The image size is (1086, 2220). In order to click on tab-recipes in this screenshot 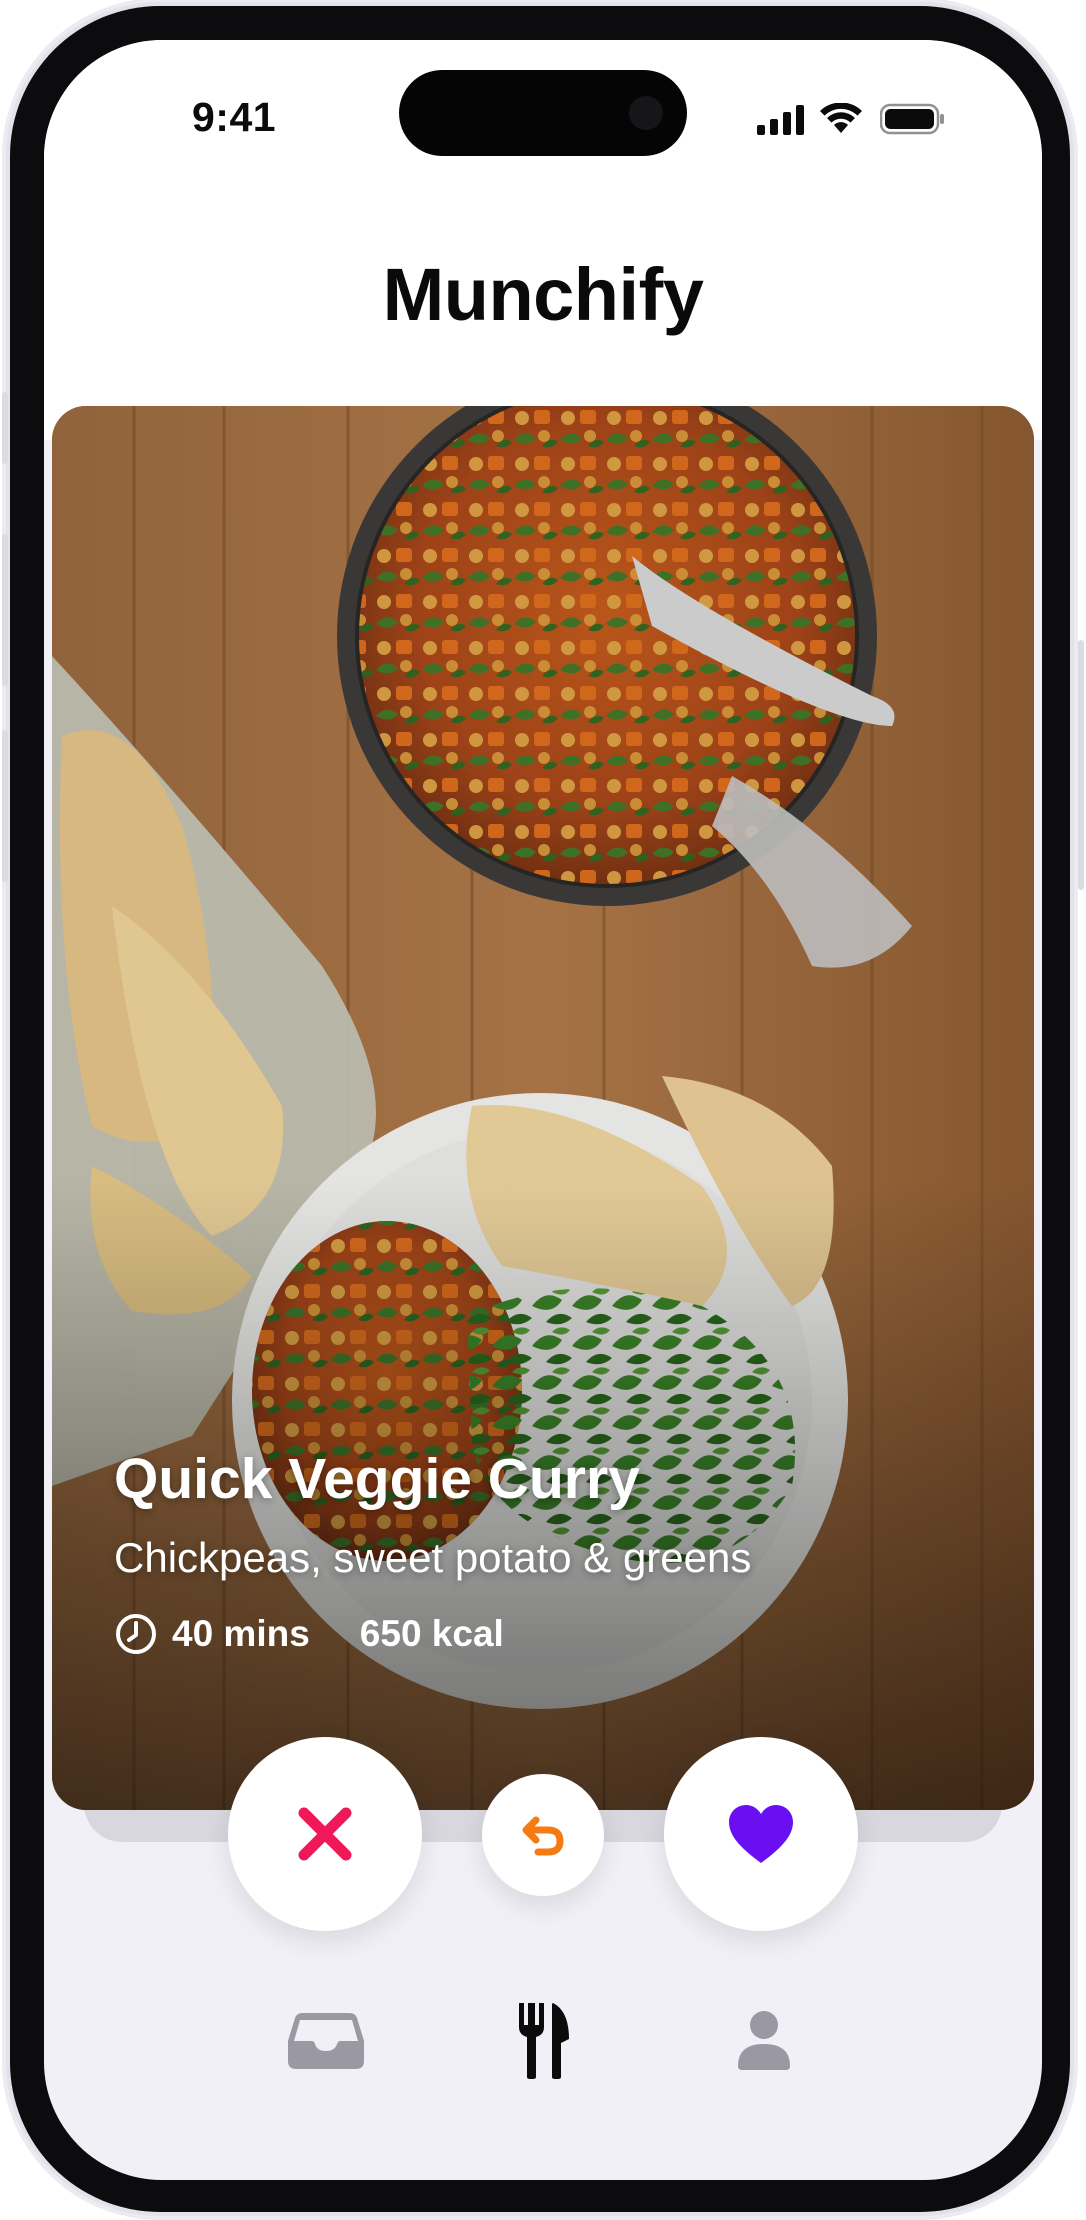, I will do `click(543, 2040)`.